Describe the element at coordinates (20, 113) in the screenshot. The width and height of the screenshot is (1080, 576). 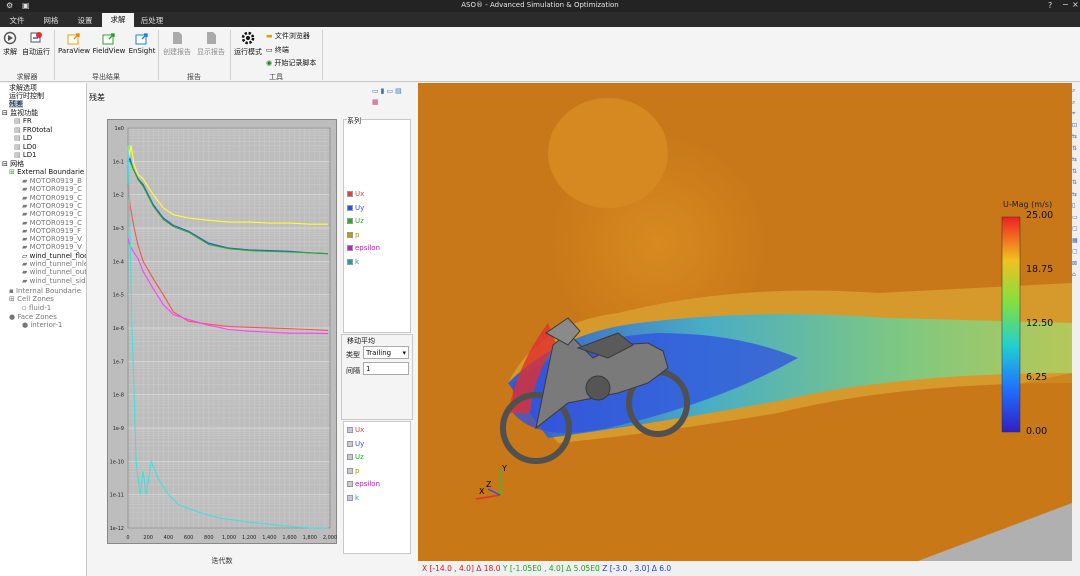
I see `tree-monitors: ⊟ 监视功能` at that location.